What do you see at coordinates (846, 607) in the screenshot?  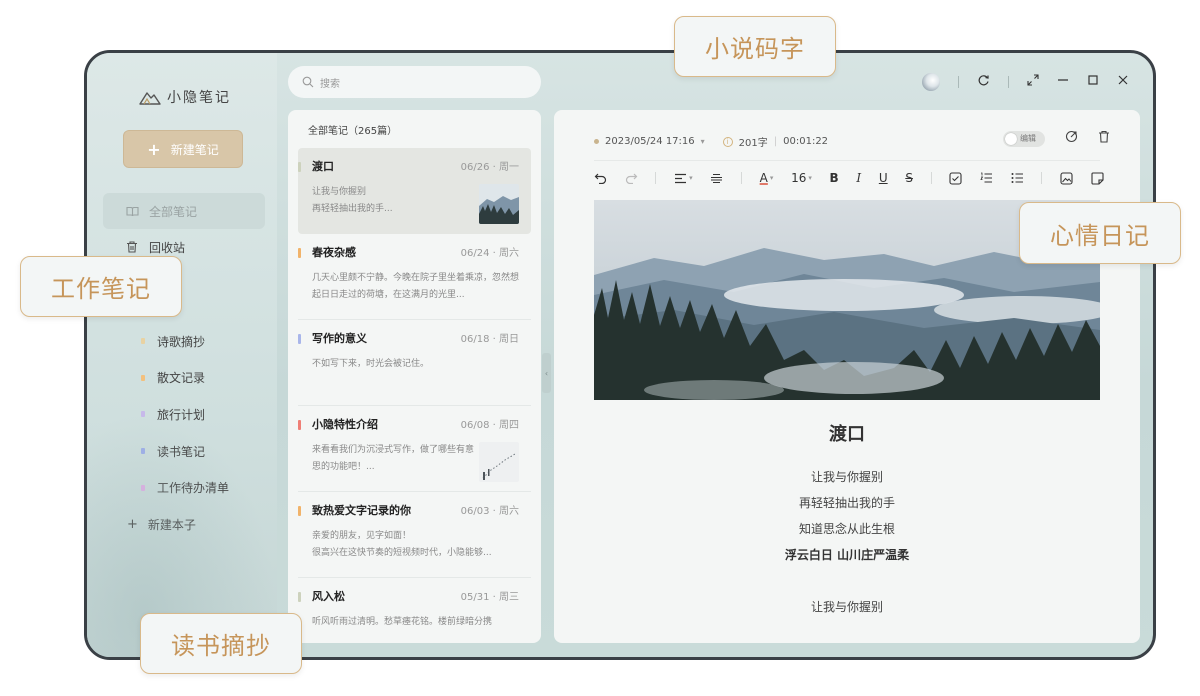 I see `doc-line: 让我与你握别` at bounding box center [846, 607].